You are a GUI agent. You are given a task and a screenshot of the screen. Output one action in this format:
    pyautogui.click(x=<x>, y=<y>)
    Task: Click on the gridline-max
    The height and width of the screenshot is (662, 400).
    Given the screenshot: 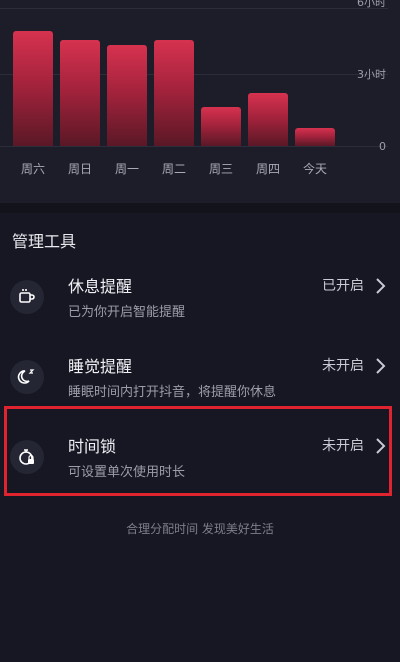 What is the action you would take?
    pyautogui.click(x=194, y=8)
    